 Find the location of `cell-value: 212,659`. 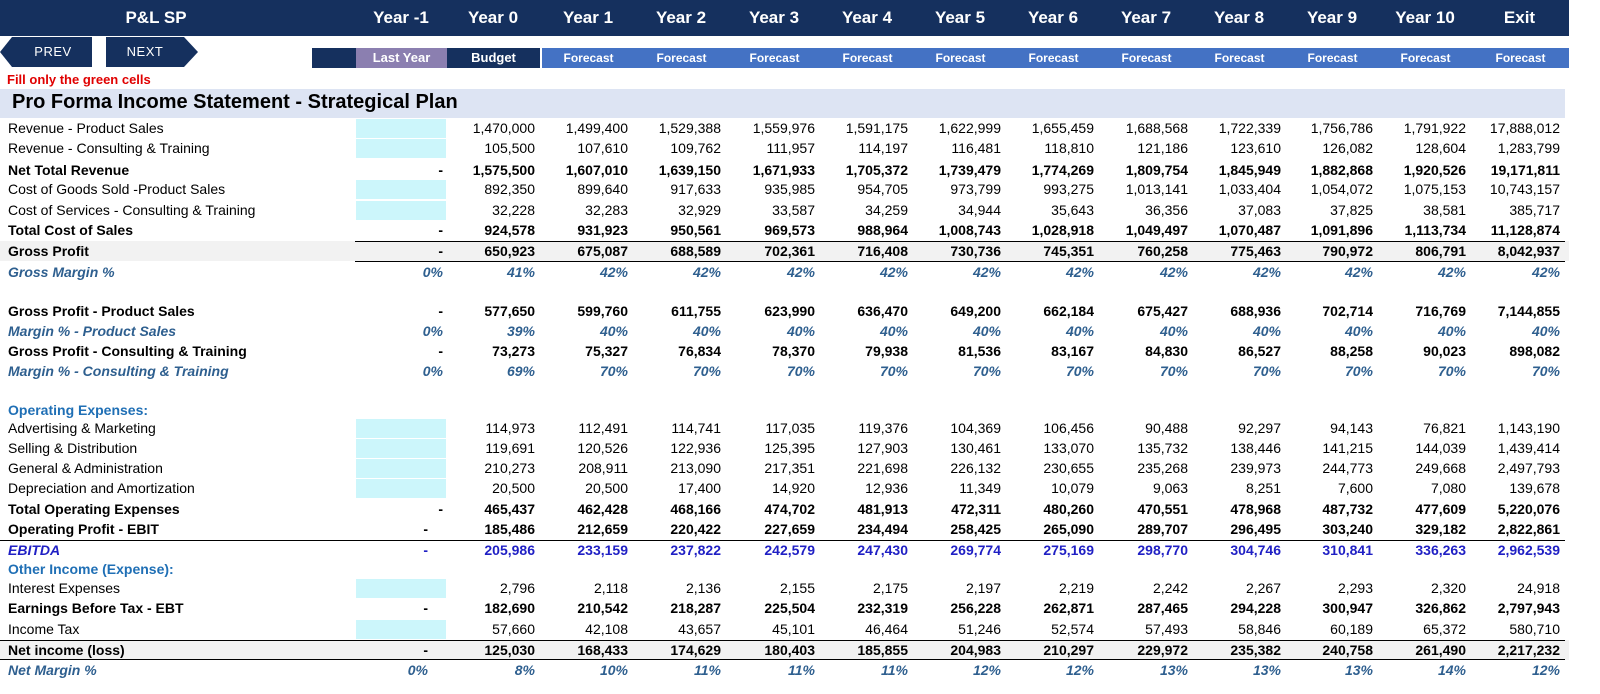

cell-value: 212,659 is located at coordinates (602, 529).